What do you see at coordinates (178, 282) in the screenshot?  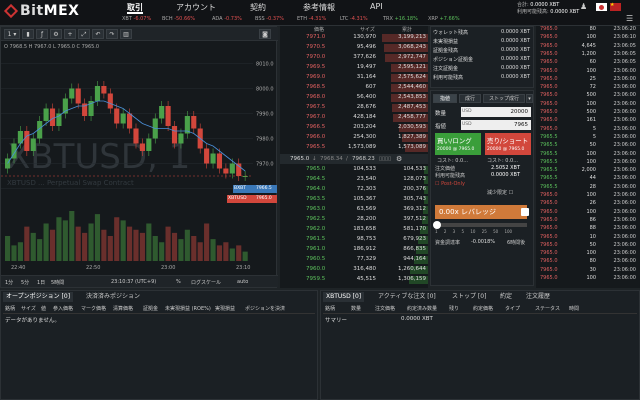 I see `percent-toggle: %` at bounding box center [178, 282].